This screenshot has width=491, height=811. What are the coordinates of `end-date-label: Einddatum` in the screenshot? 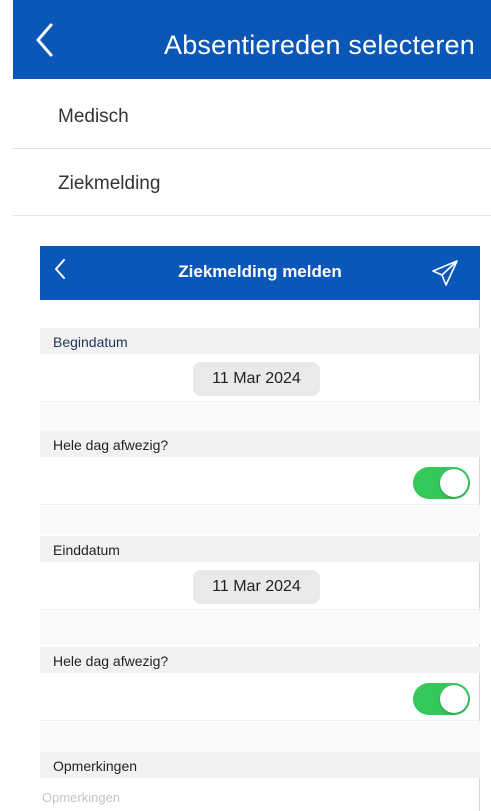 It's located at (86, 550).